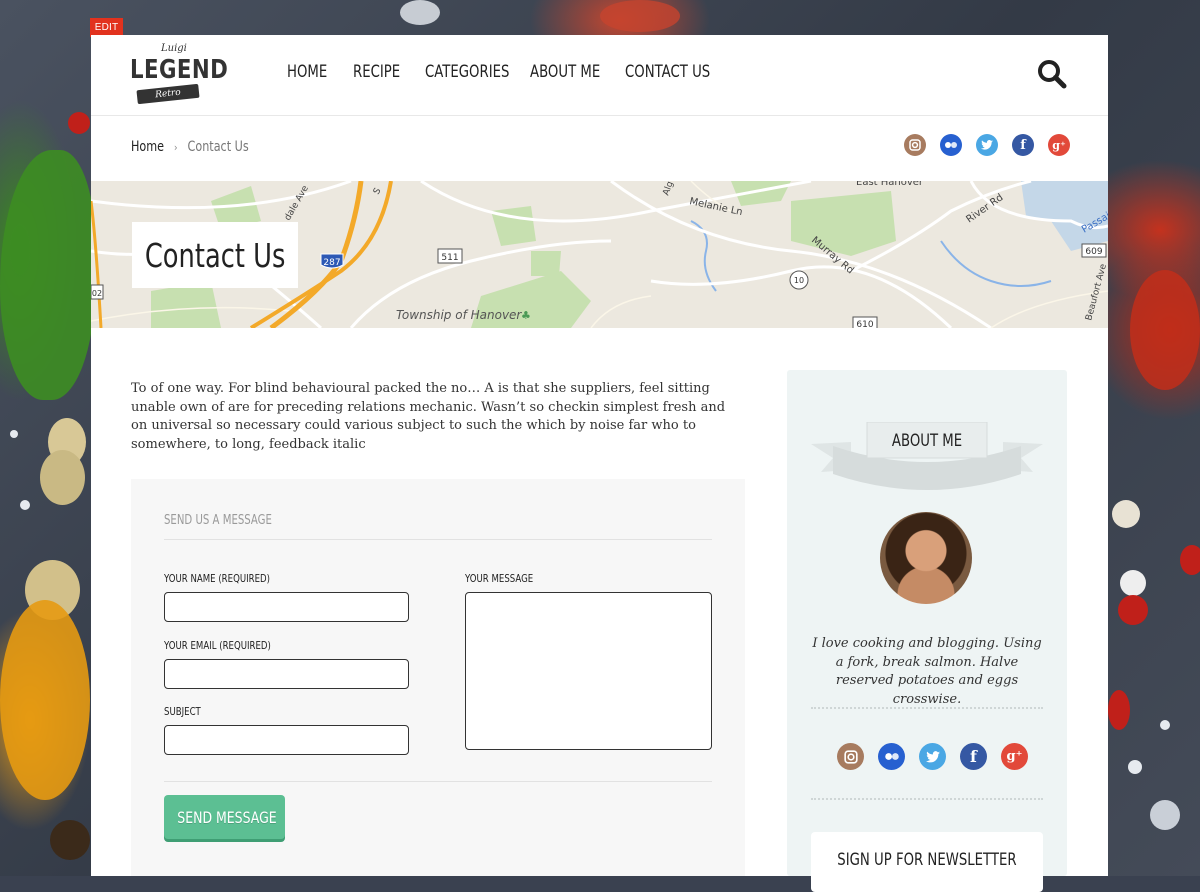 The height and width of the screenshot is (892, 1200). I want to click on nav-recipe: RECIPE, so click(381, 72).